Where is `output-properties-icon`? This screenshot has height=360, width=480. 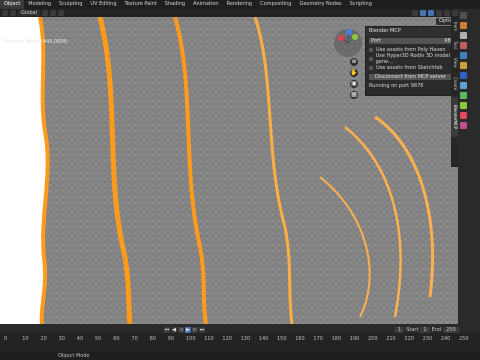 output-properties-icon is located at coordinates (463, 35).